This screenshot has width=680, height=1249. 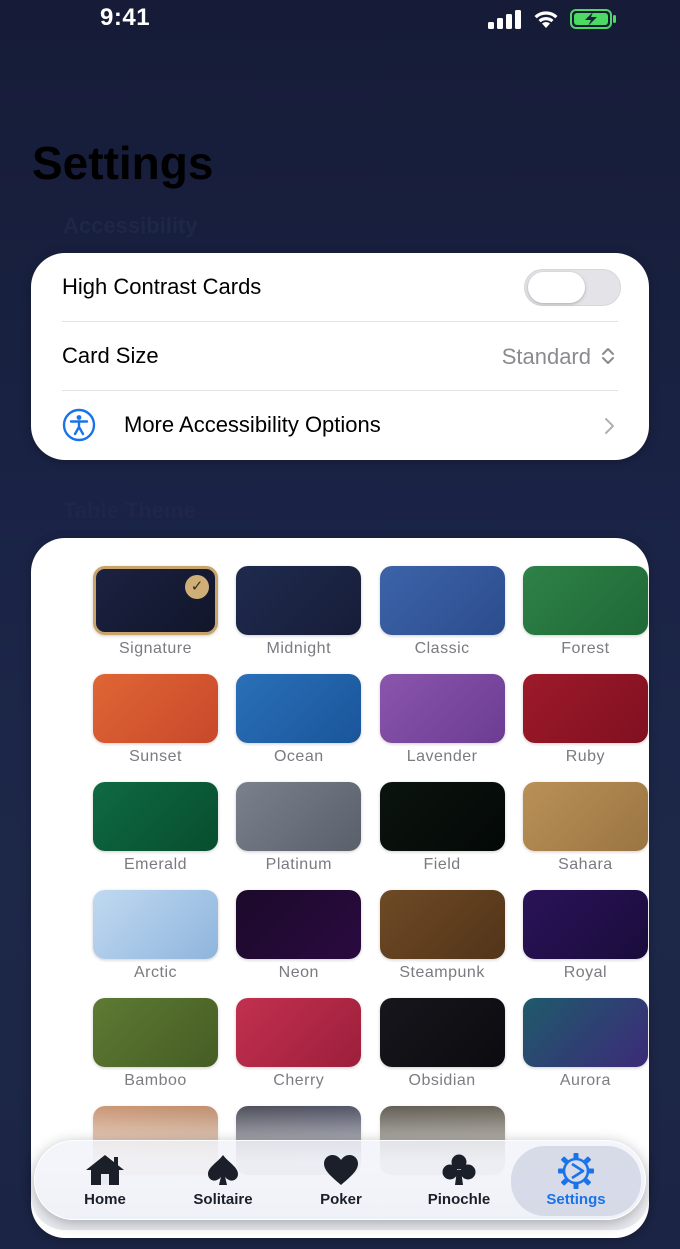 I want to click on theme-option: Sunset, so click(x=155, y=728).